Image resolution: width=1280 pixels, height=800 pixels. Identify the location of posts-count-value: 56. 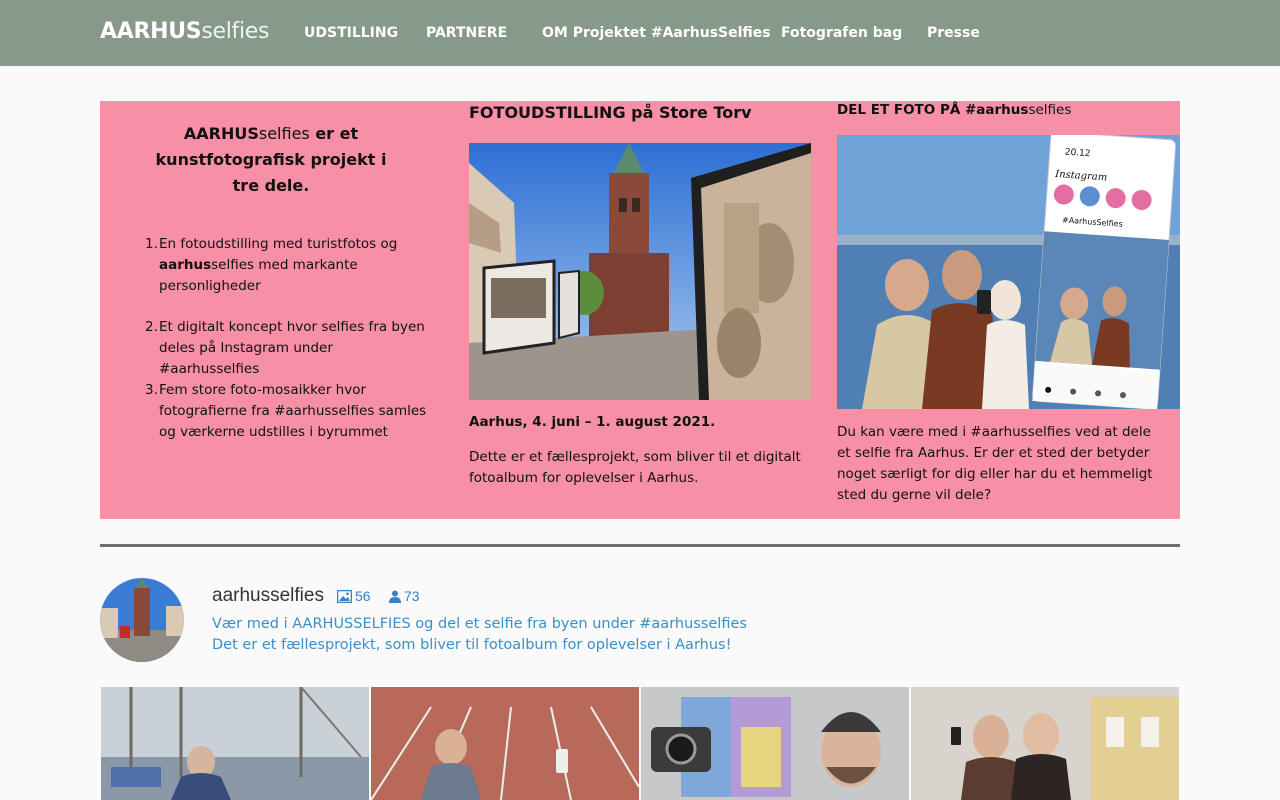
(363, 596).